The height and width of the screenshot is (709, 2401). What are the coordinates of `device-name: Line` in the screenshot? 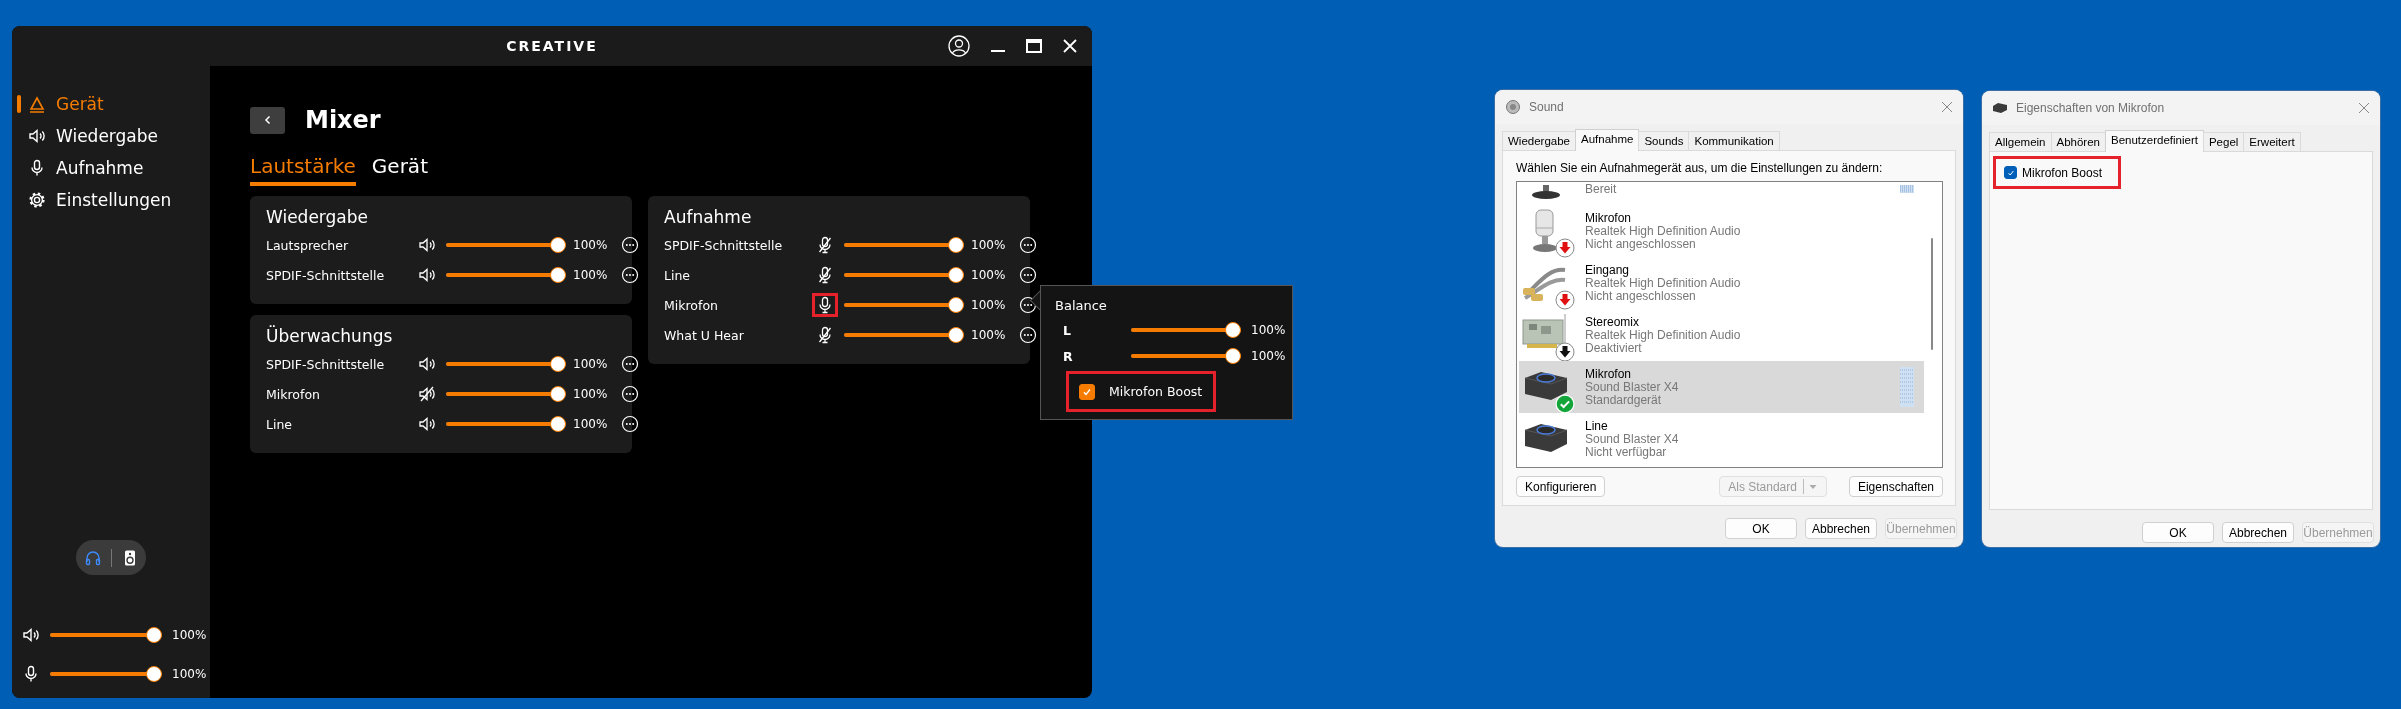 It's located at (1597, 426).